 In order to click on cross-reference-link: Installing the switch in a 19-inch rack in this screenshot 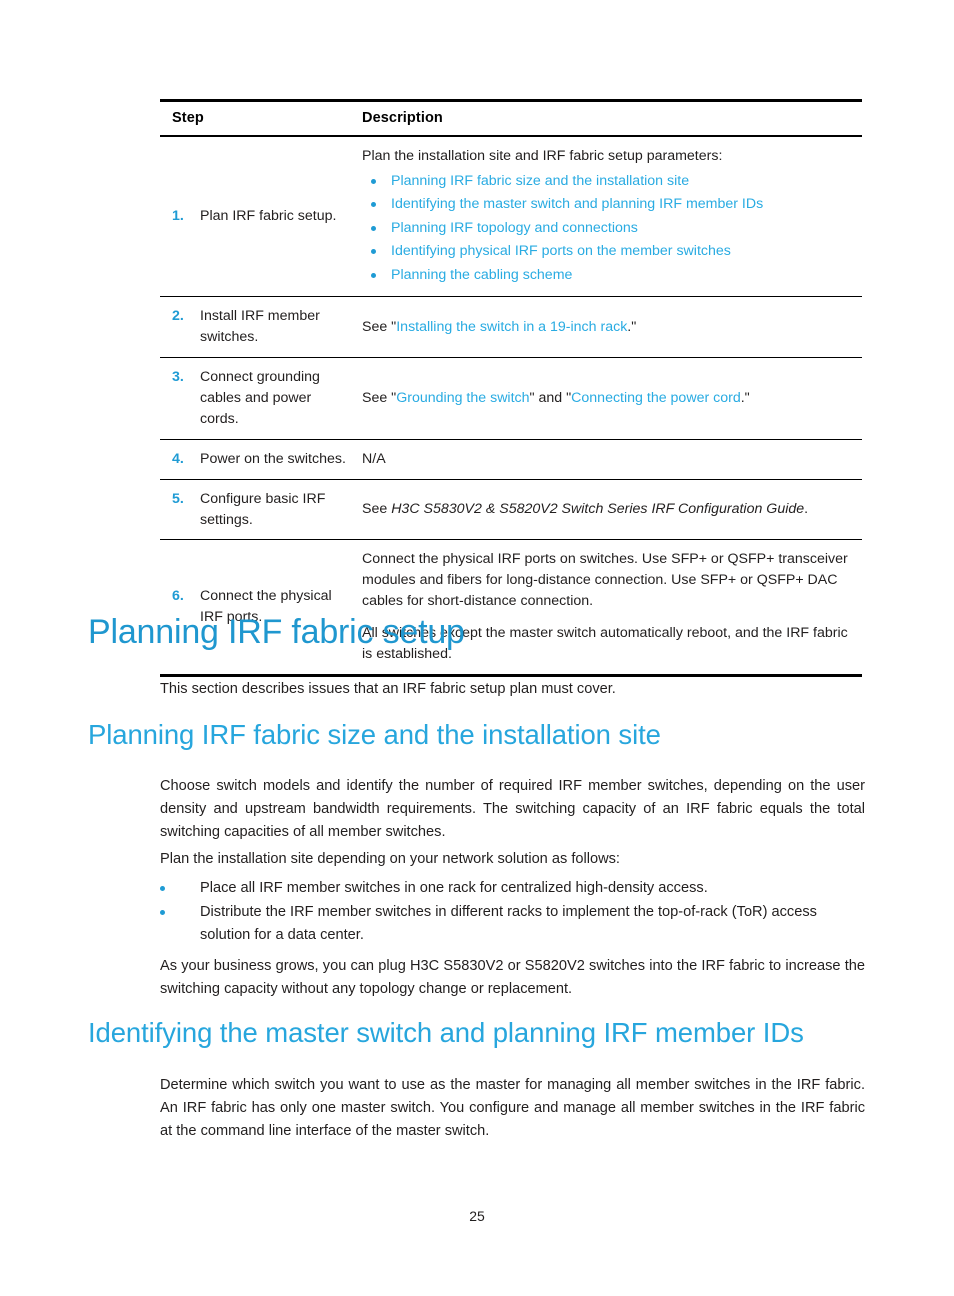, I will do `click(511, 327)`.